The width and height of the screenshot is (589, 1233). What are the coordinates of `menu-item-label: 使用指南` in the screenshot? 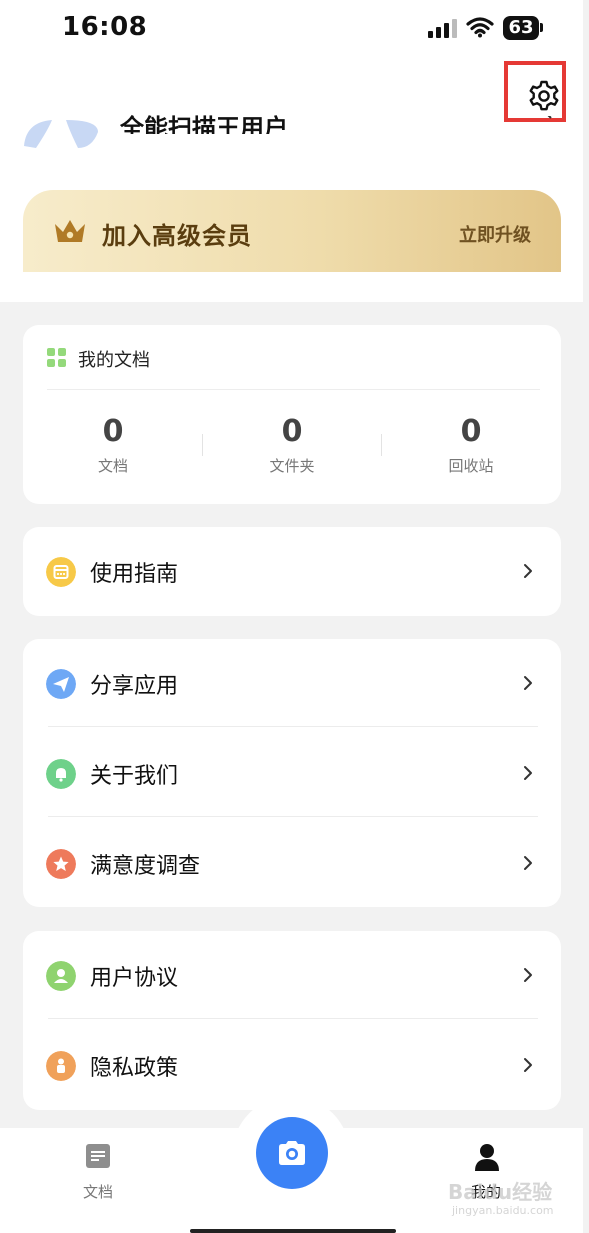 It's located at (134, 574).